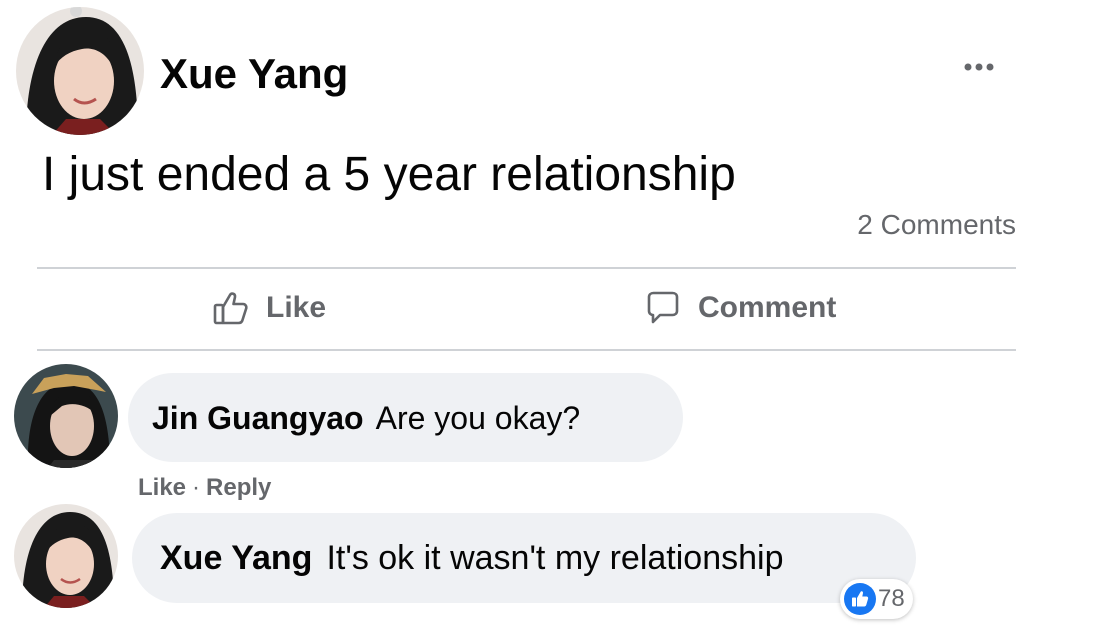  Describe the element at coordinates (296, 307) in the screenshot. I see `like-label: Like` at that location.